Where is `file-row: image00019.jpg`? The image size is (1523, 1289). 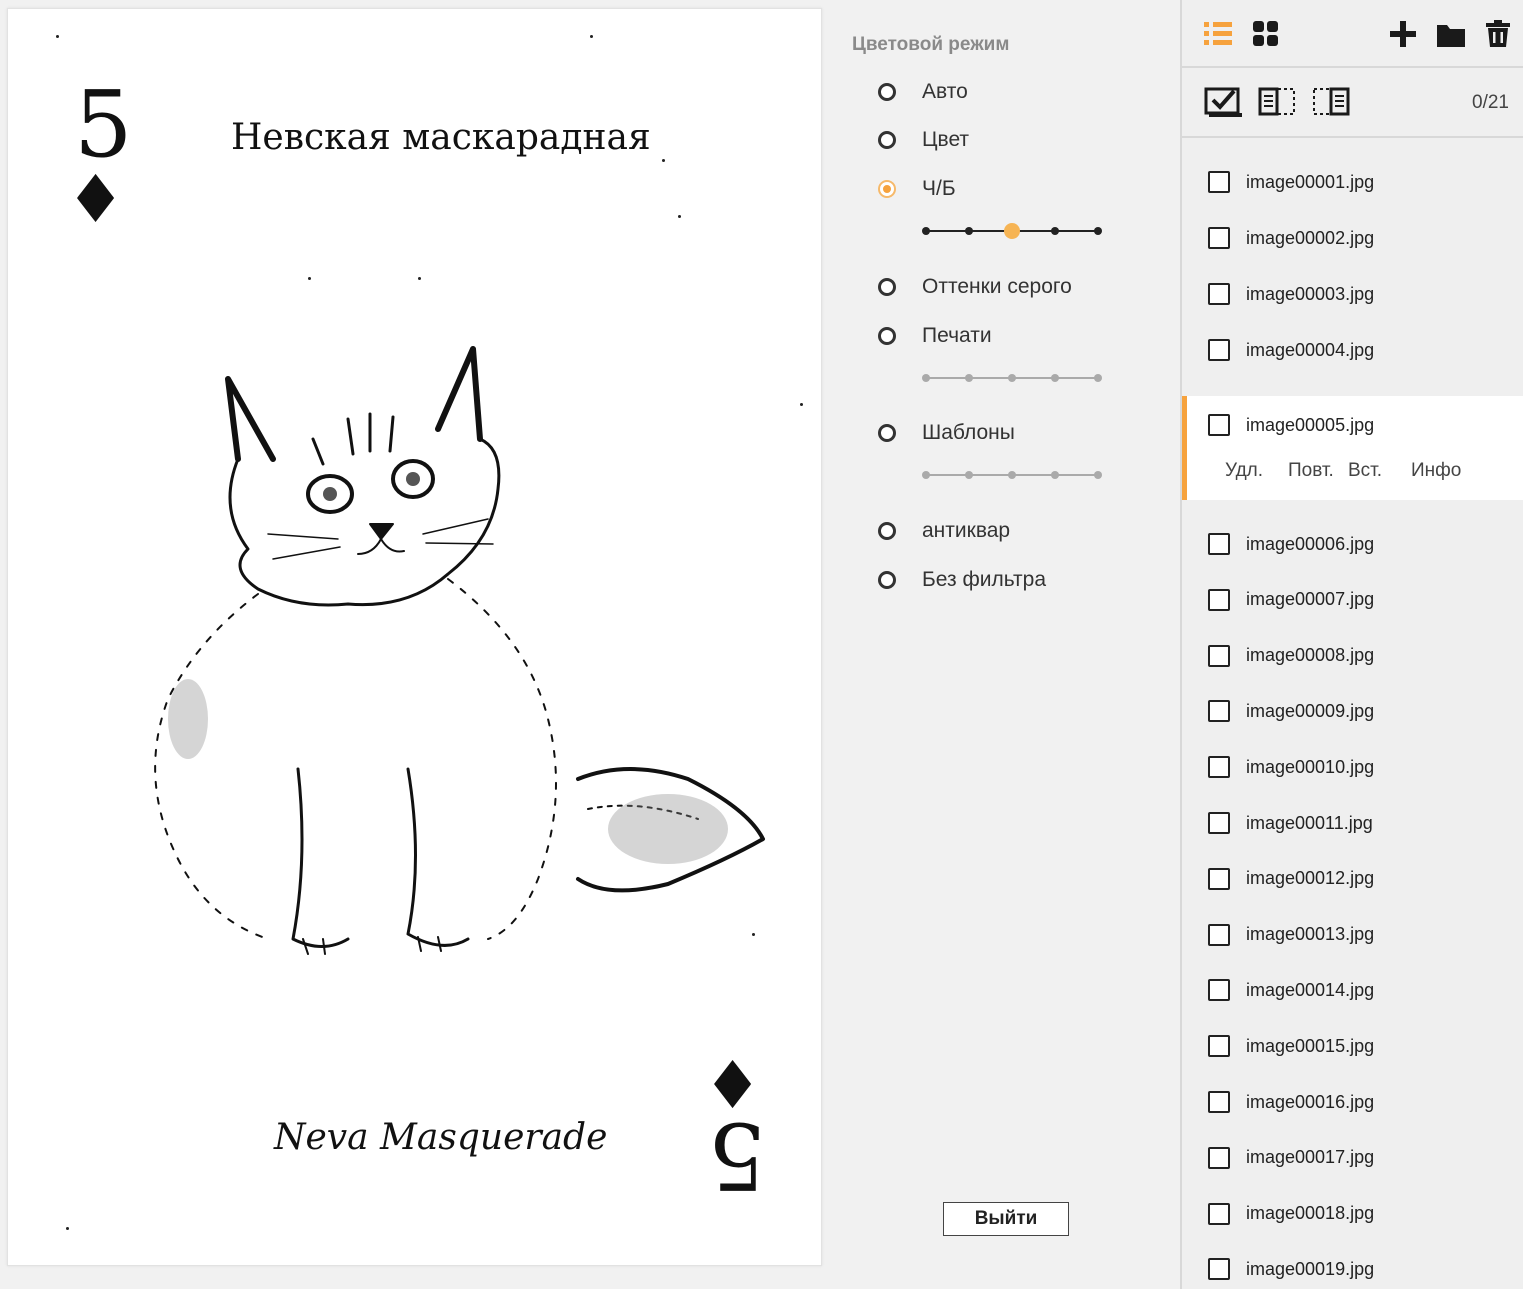 file-row: image00019.jpg is located at coordinates (1352, 1265).